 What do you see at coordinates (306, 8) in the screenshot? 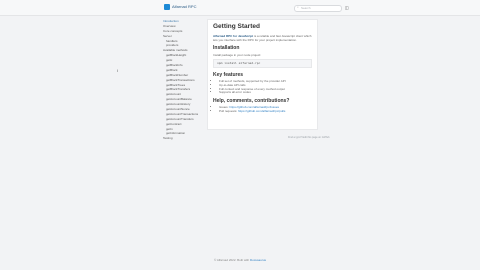
I see `search-placeholder: Search` at bounding box center [306, 8].